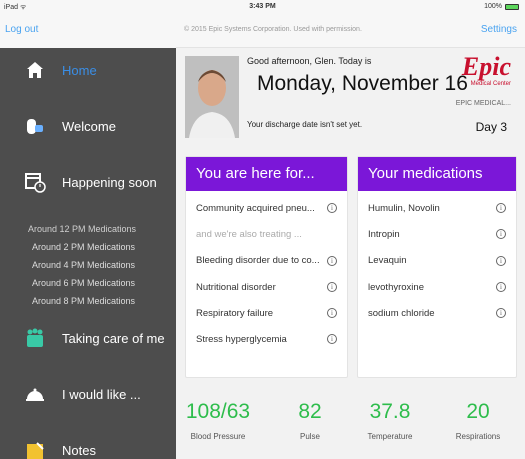  I want to click on battery-status: 100%, so click(501, 6).